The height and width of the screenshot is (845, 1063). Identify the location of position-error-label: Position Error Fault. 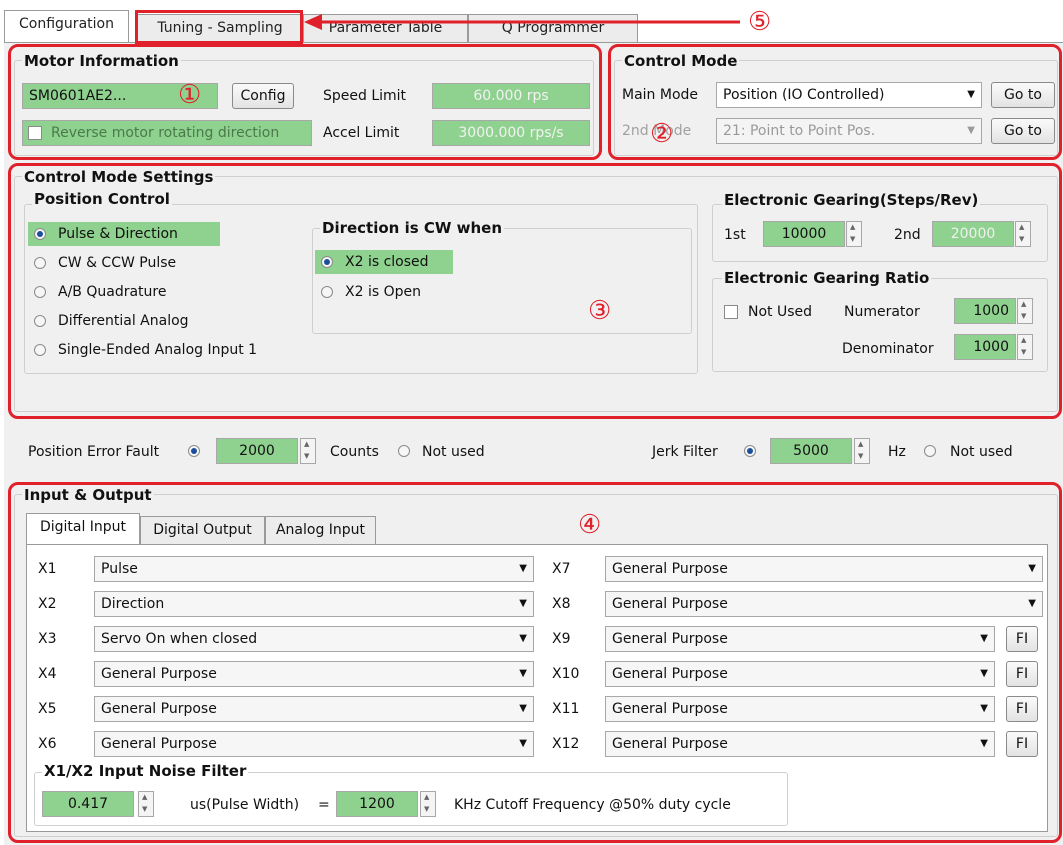
(94, 452).